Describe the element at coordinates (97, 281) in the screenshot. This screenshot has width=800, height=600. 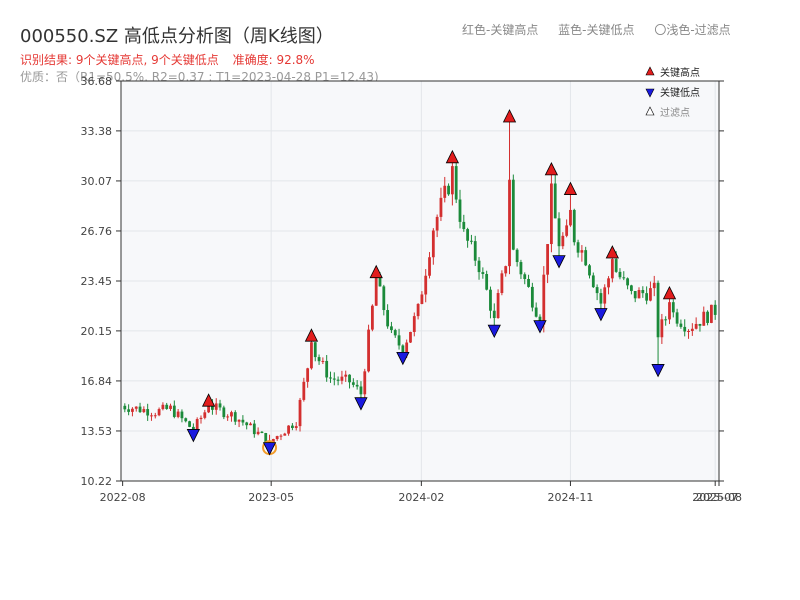
I see `y-tick-label: 23.45` at that location.